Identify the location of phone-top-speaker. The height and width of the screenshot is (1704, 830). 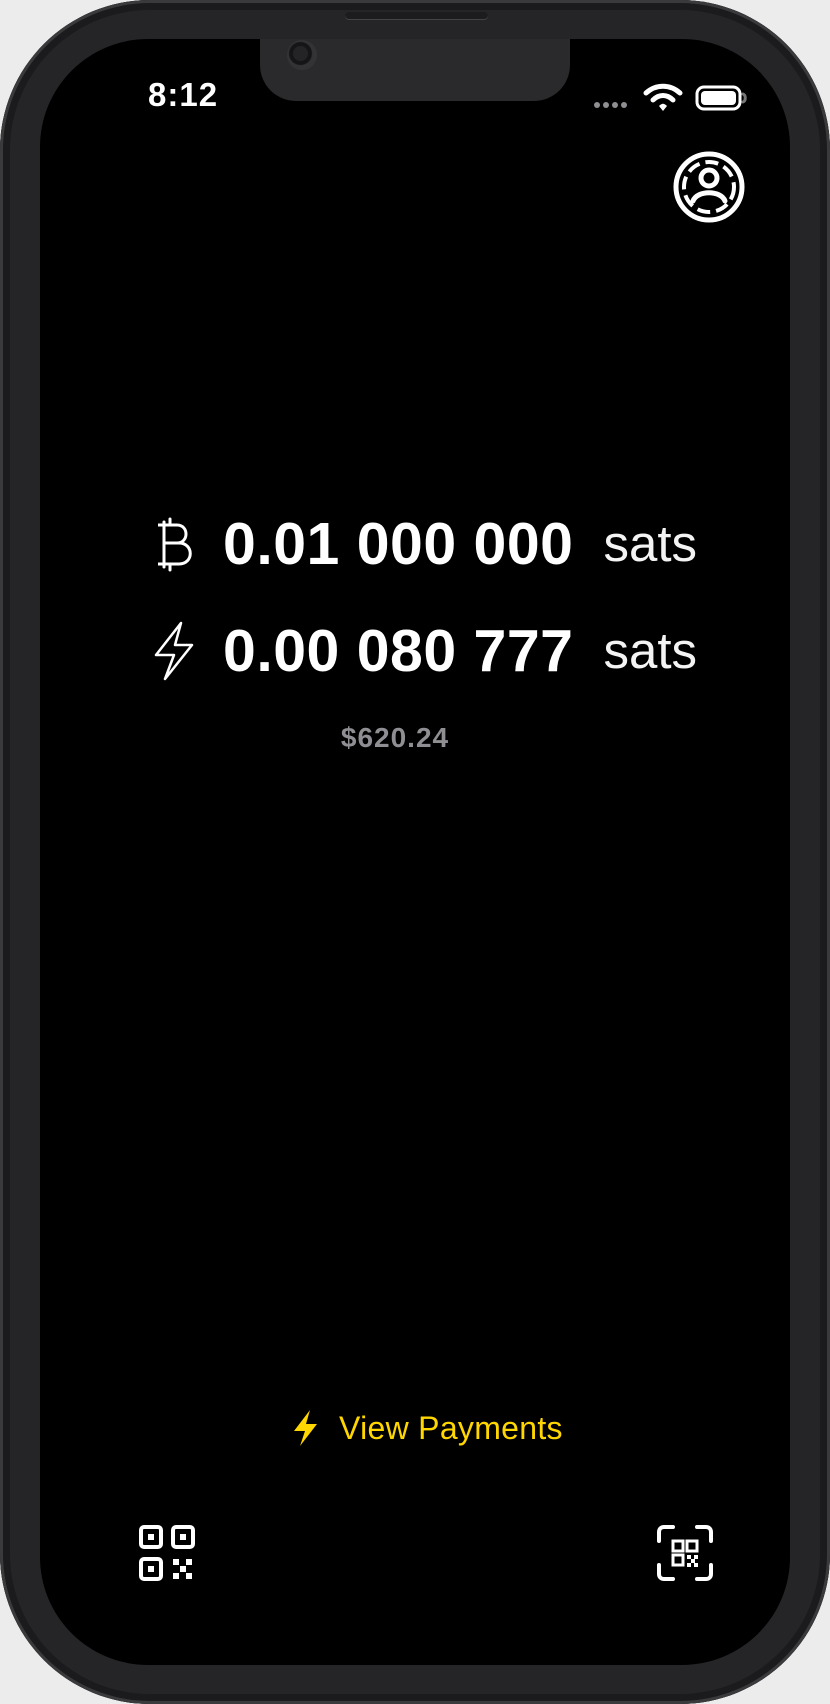
(416, 16).